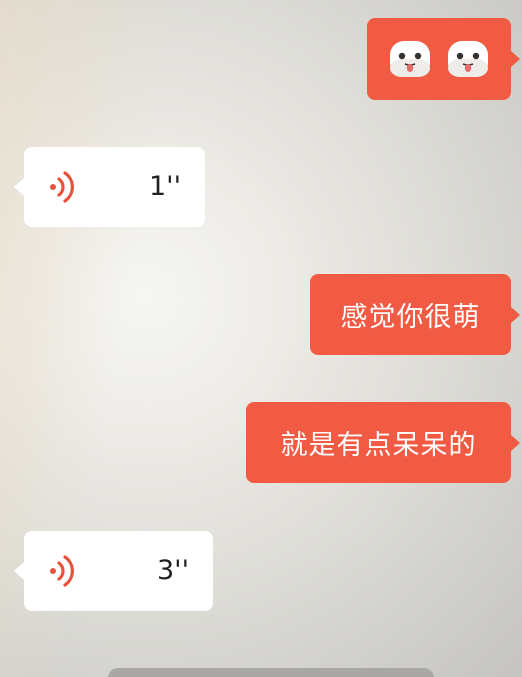 The image size is (522, 677). I want to click on outgoing-text-bubble: 就是有点呆呆的, so click(383, 442).